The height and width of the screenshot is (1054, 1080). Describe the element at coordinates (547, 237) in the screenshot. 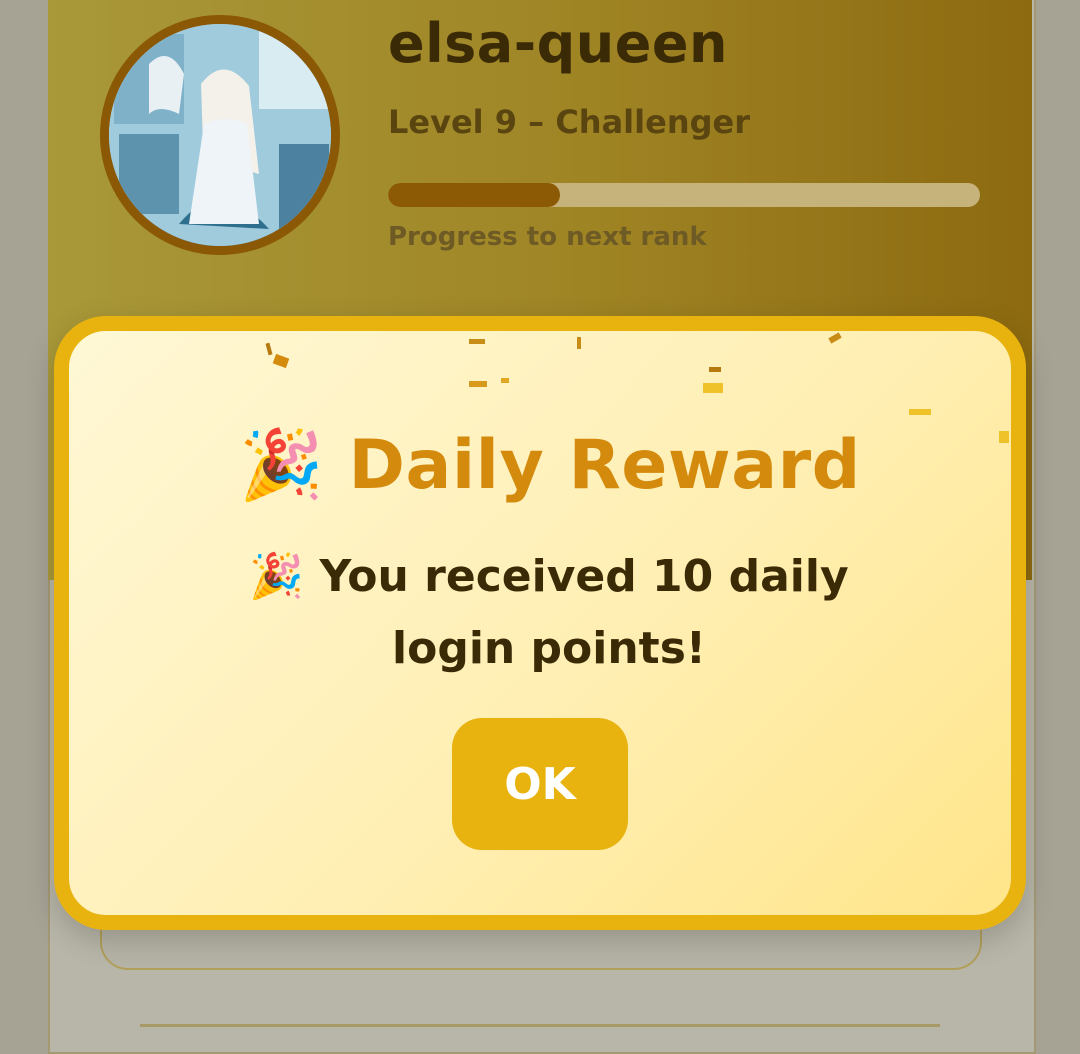

I see `progress-label: Progress to next rank` at that location.